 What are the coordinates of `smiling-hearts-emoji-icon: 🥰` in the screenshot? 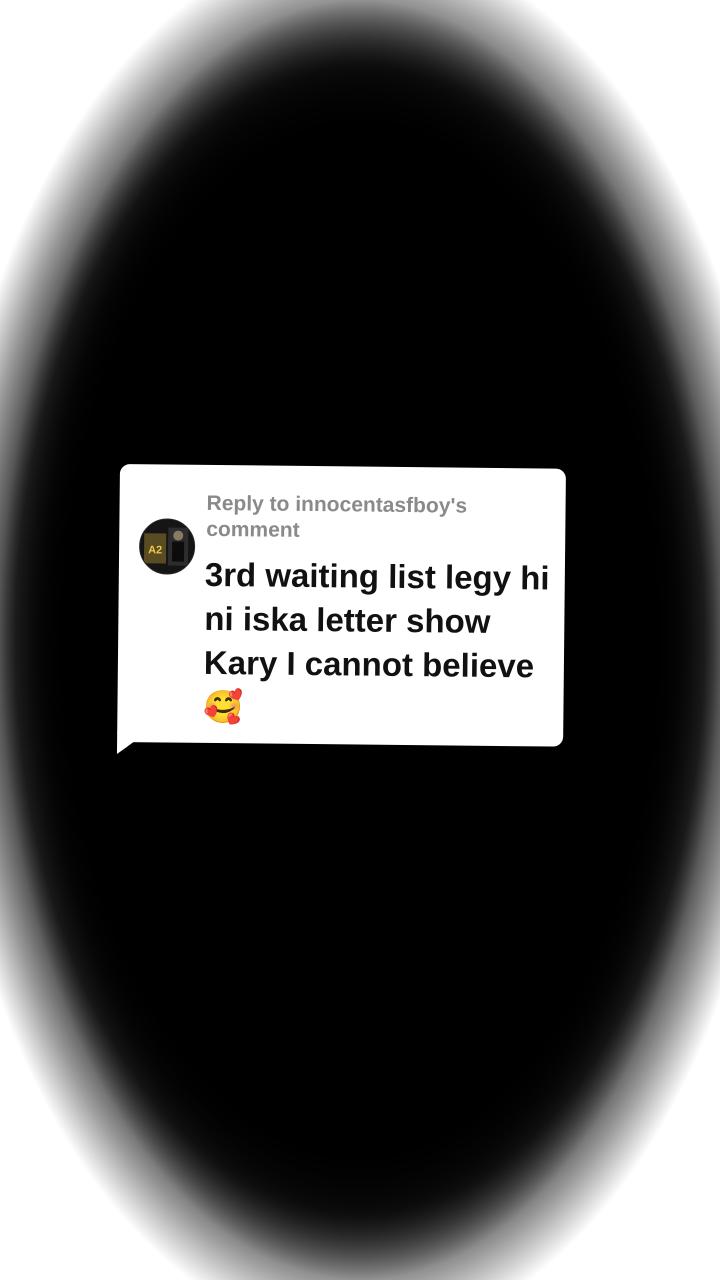 It's located at (223, 707).